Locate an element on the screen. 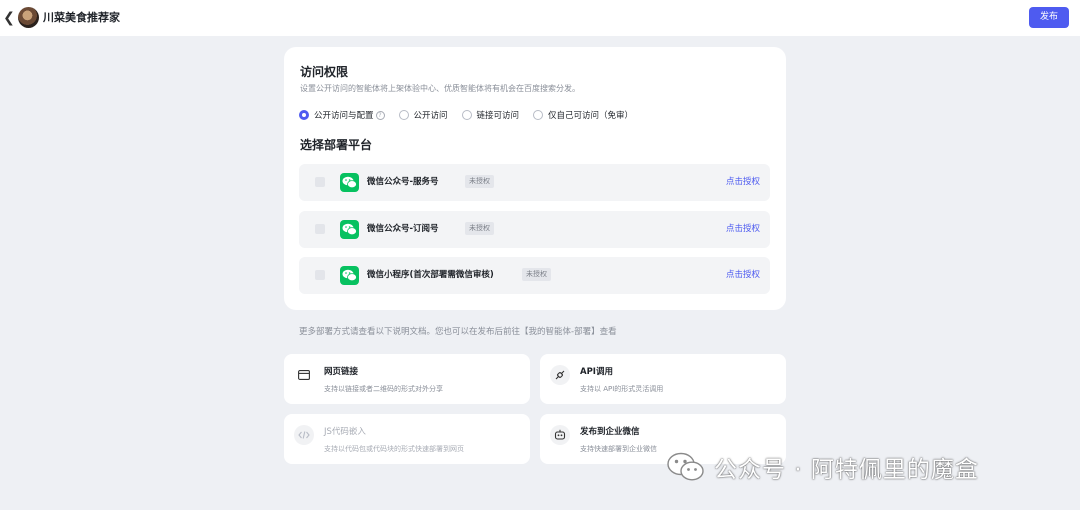 Image resolution: width=1080 pixels, height=510 pixels. option-title: API调用 is located at coordinates (596, 372).